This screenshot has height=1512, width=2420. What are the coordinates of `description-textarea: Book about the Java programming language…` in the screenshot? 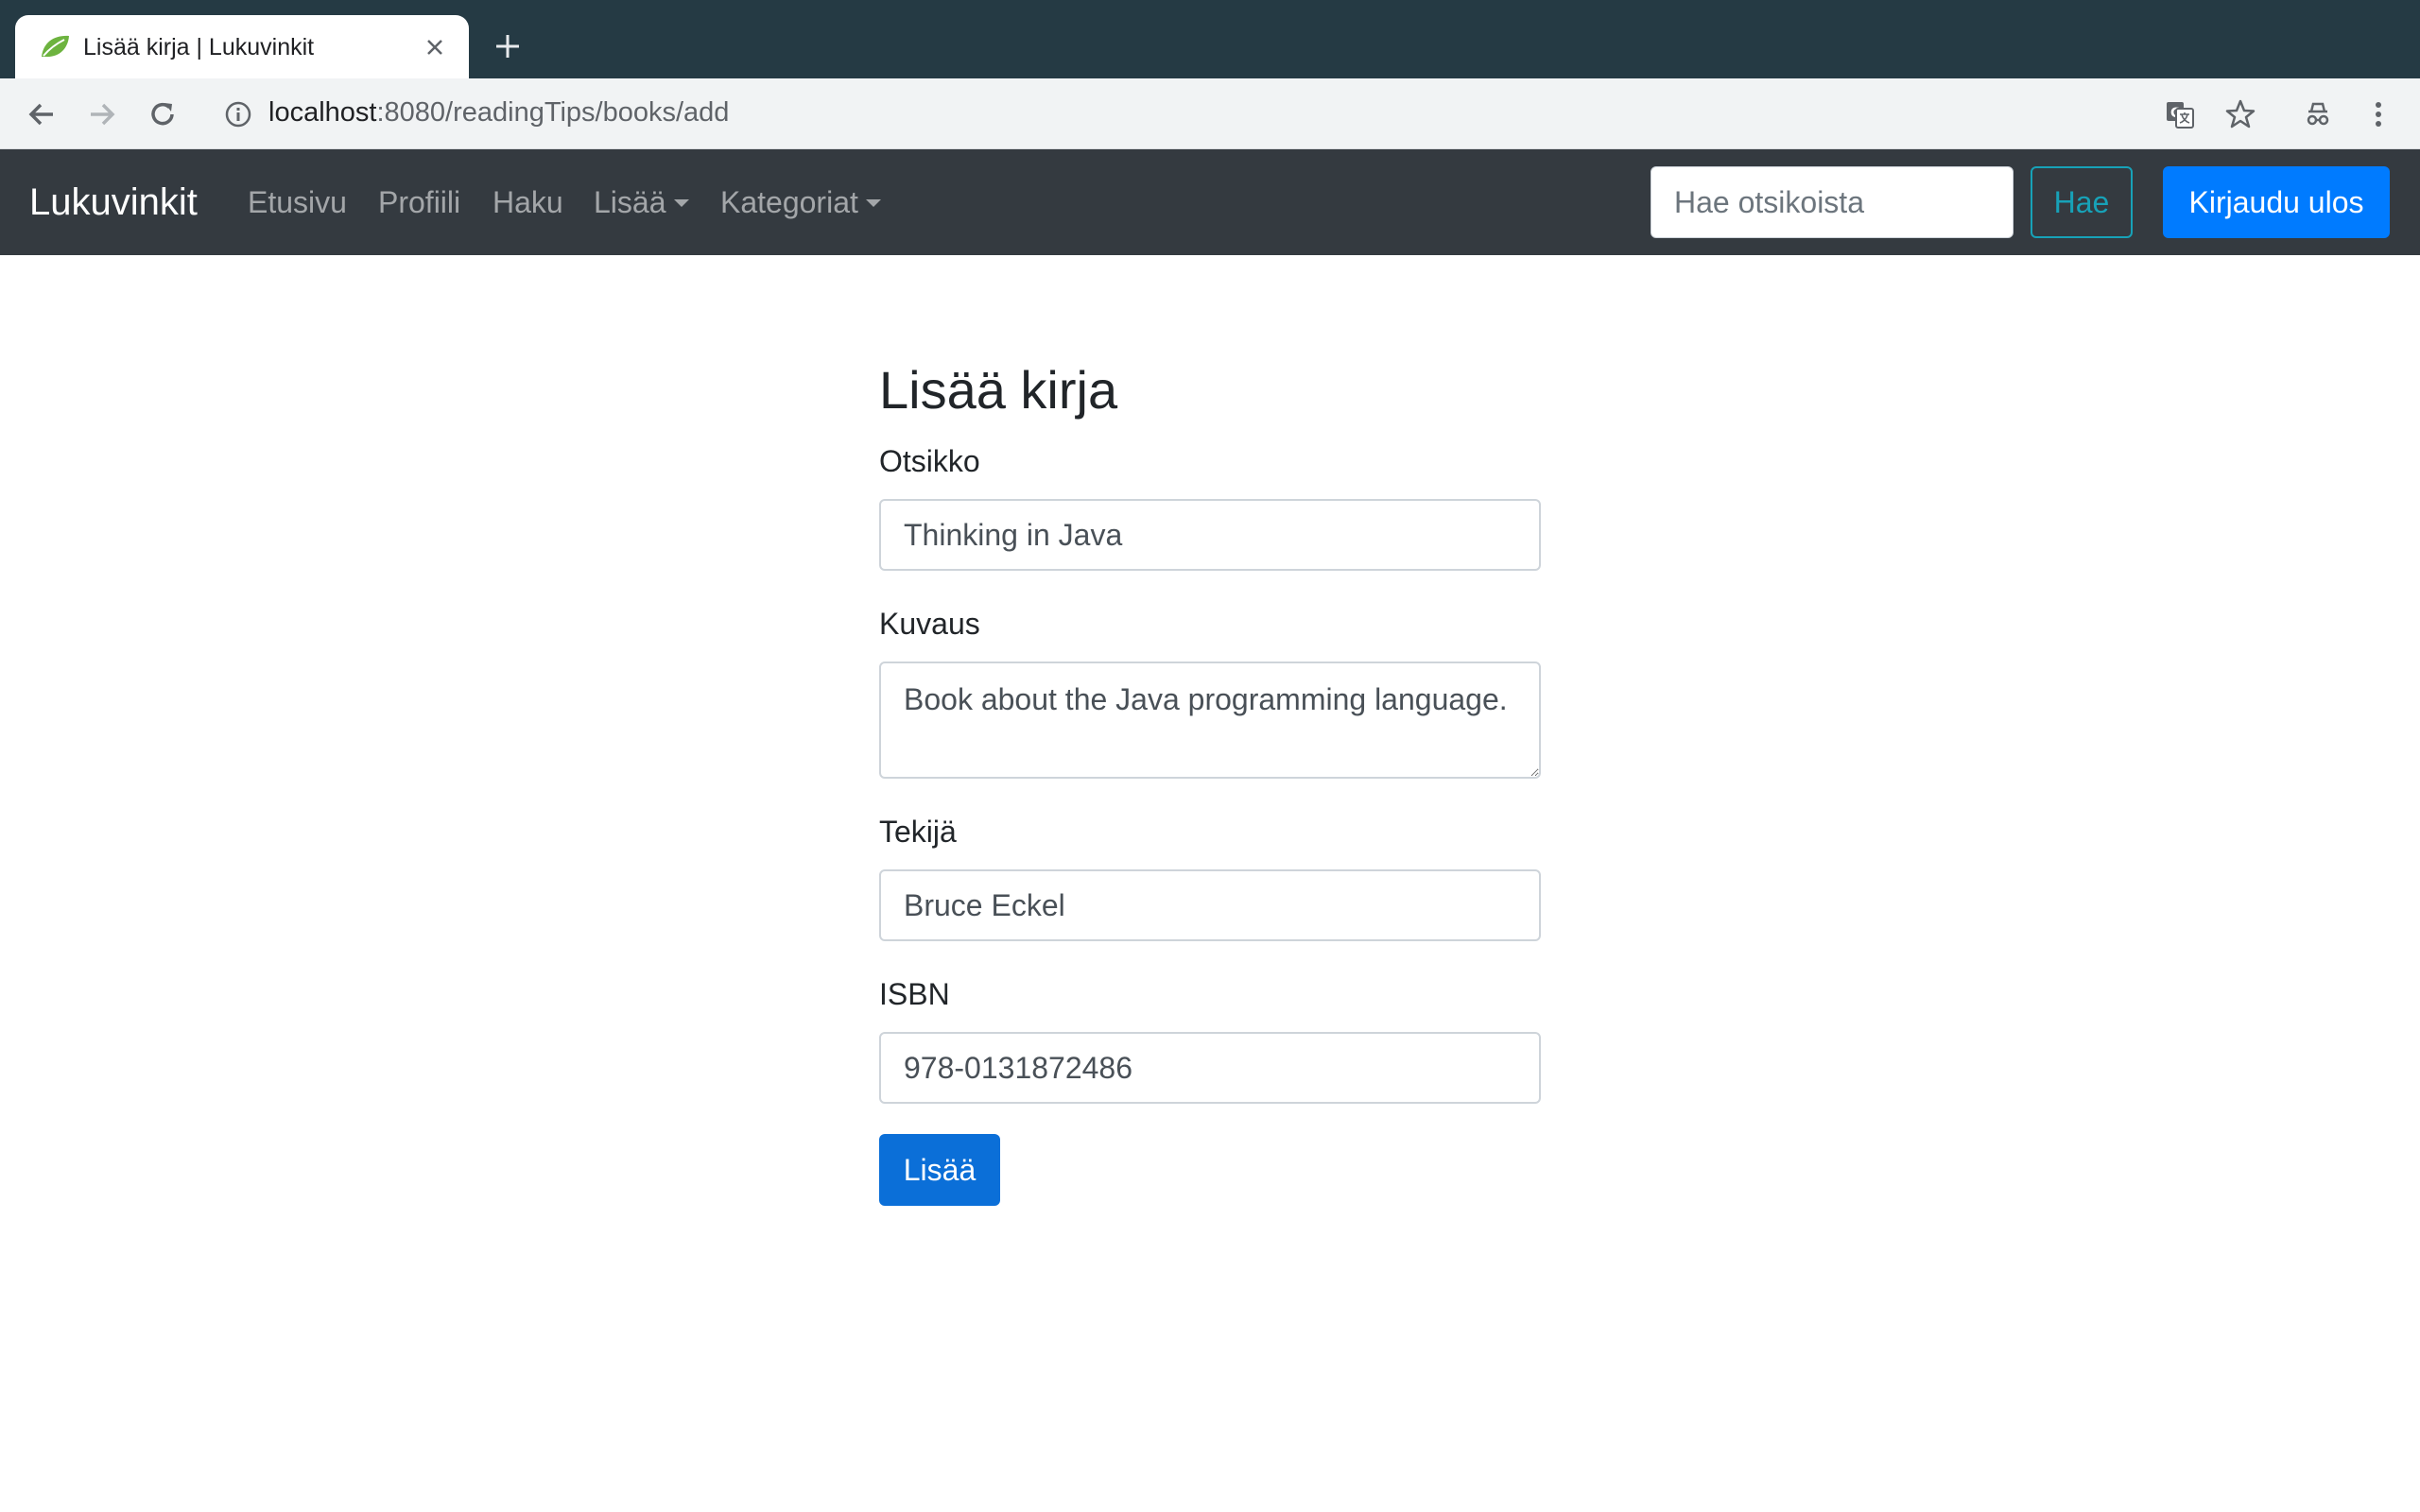 It's located at (1210, 720).